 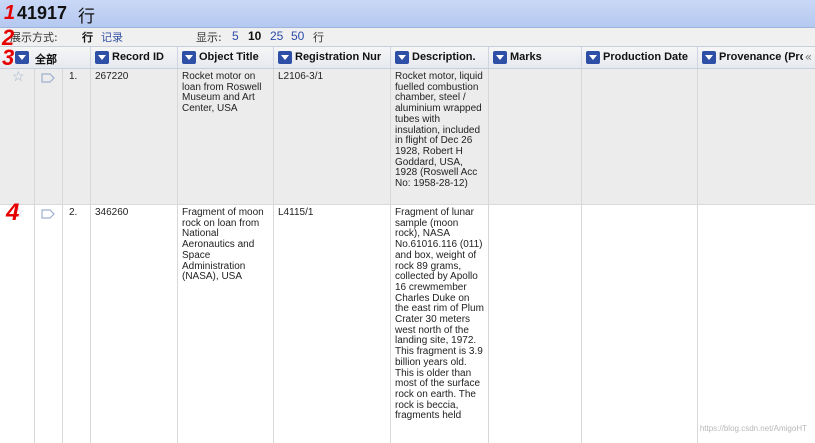 I want to click on column-header-production-date: Production Date, so click(x=640, y=57).